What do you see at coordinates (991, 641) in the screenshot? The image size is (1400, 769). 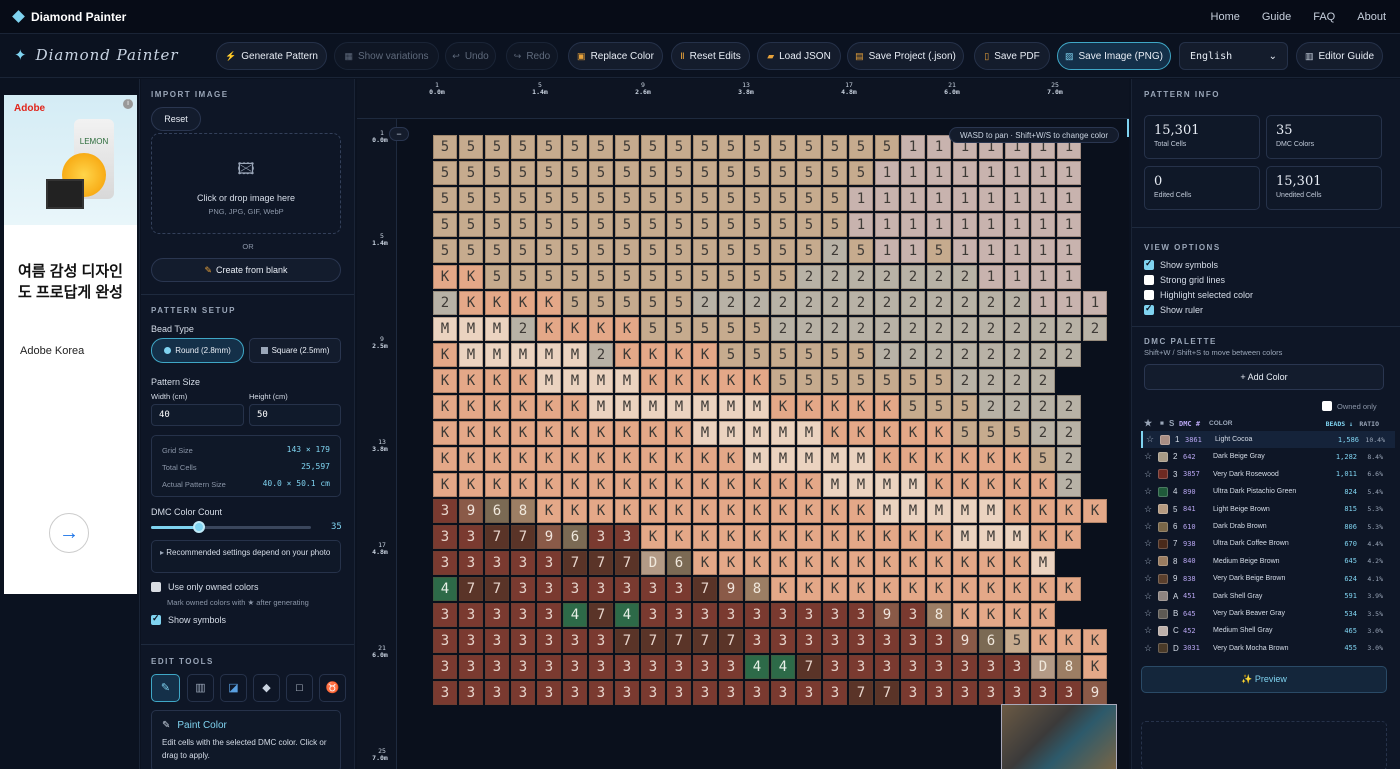 I see `bead-cell: 6` at bounding box center [991, 641].